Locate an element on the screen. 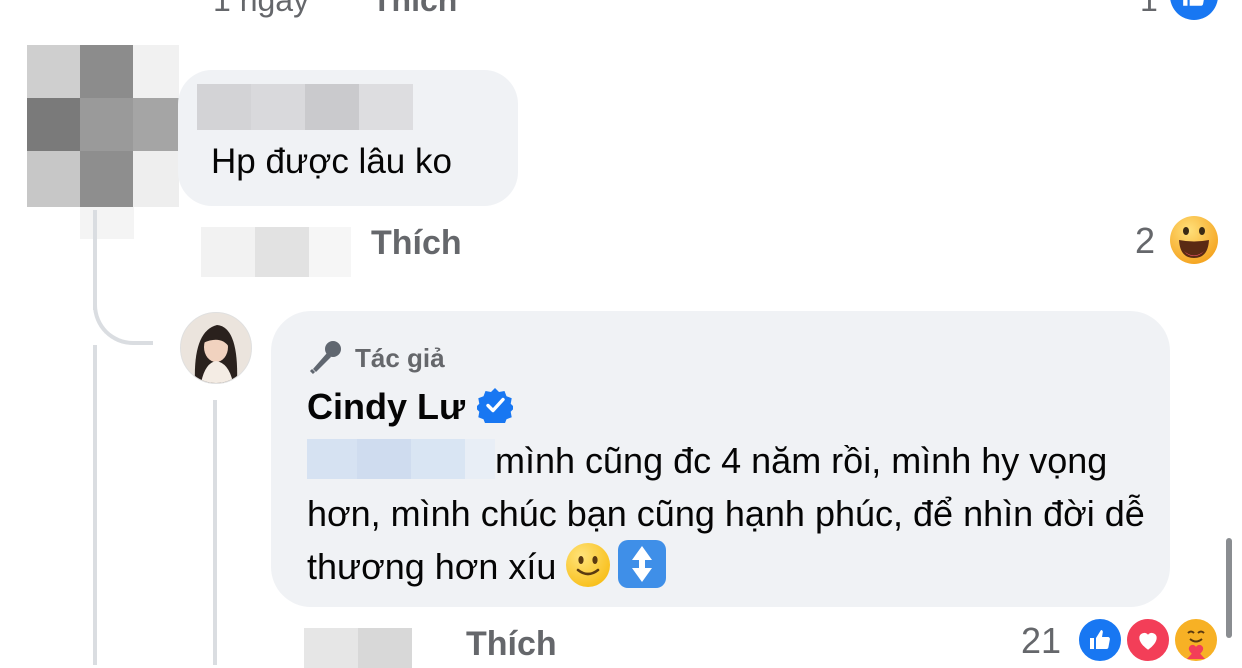  reaction-count: 21 is located at coordinates (1041, 641).